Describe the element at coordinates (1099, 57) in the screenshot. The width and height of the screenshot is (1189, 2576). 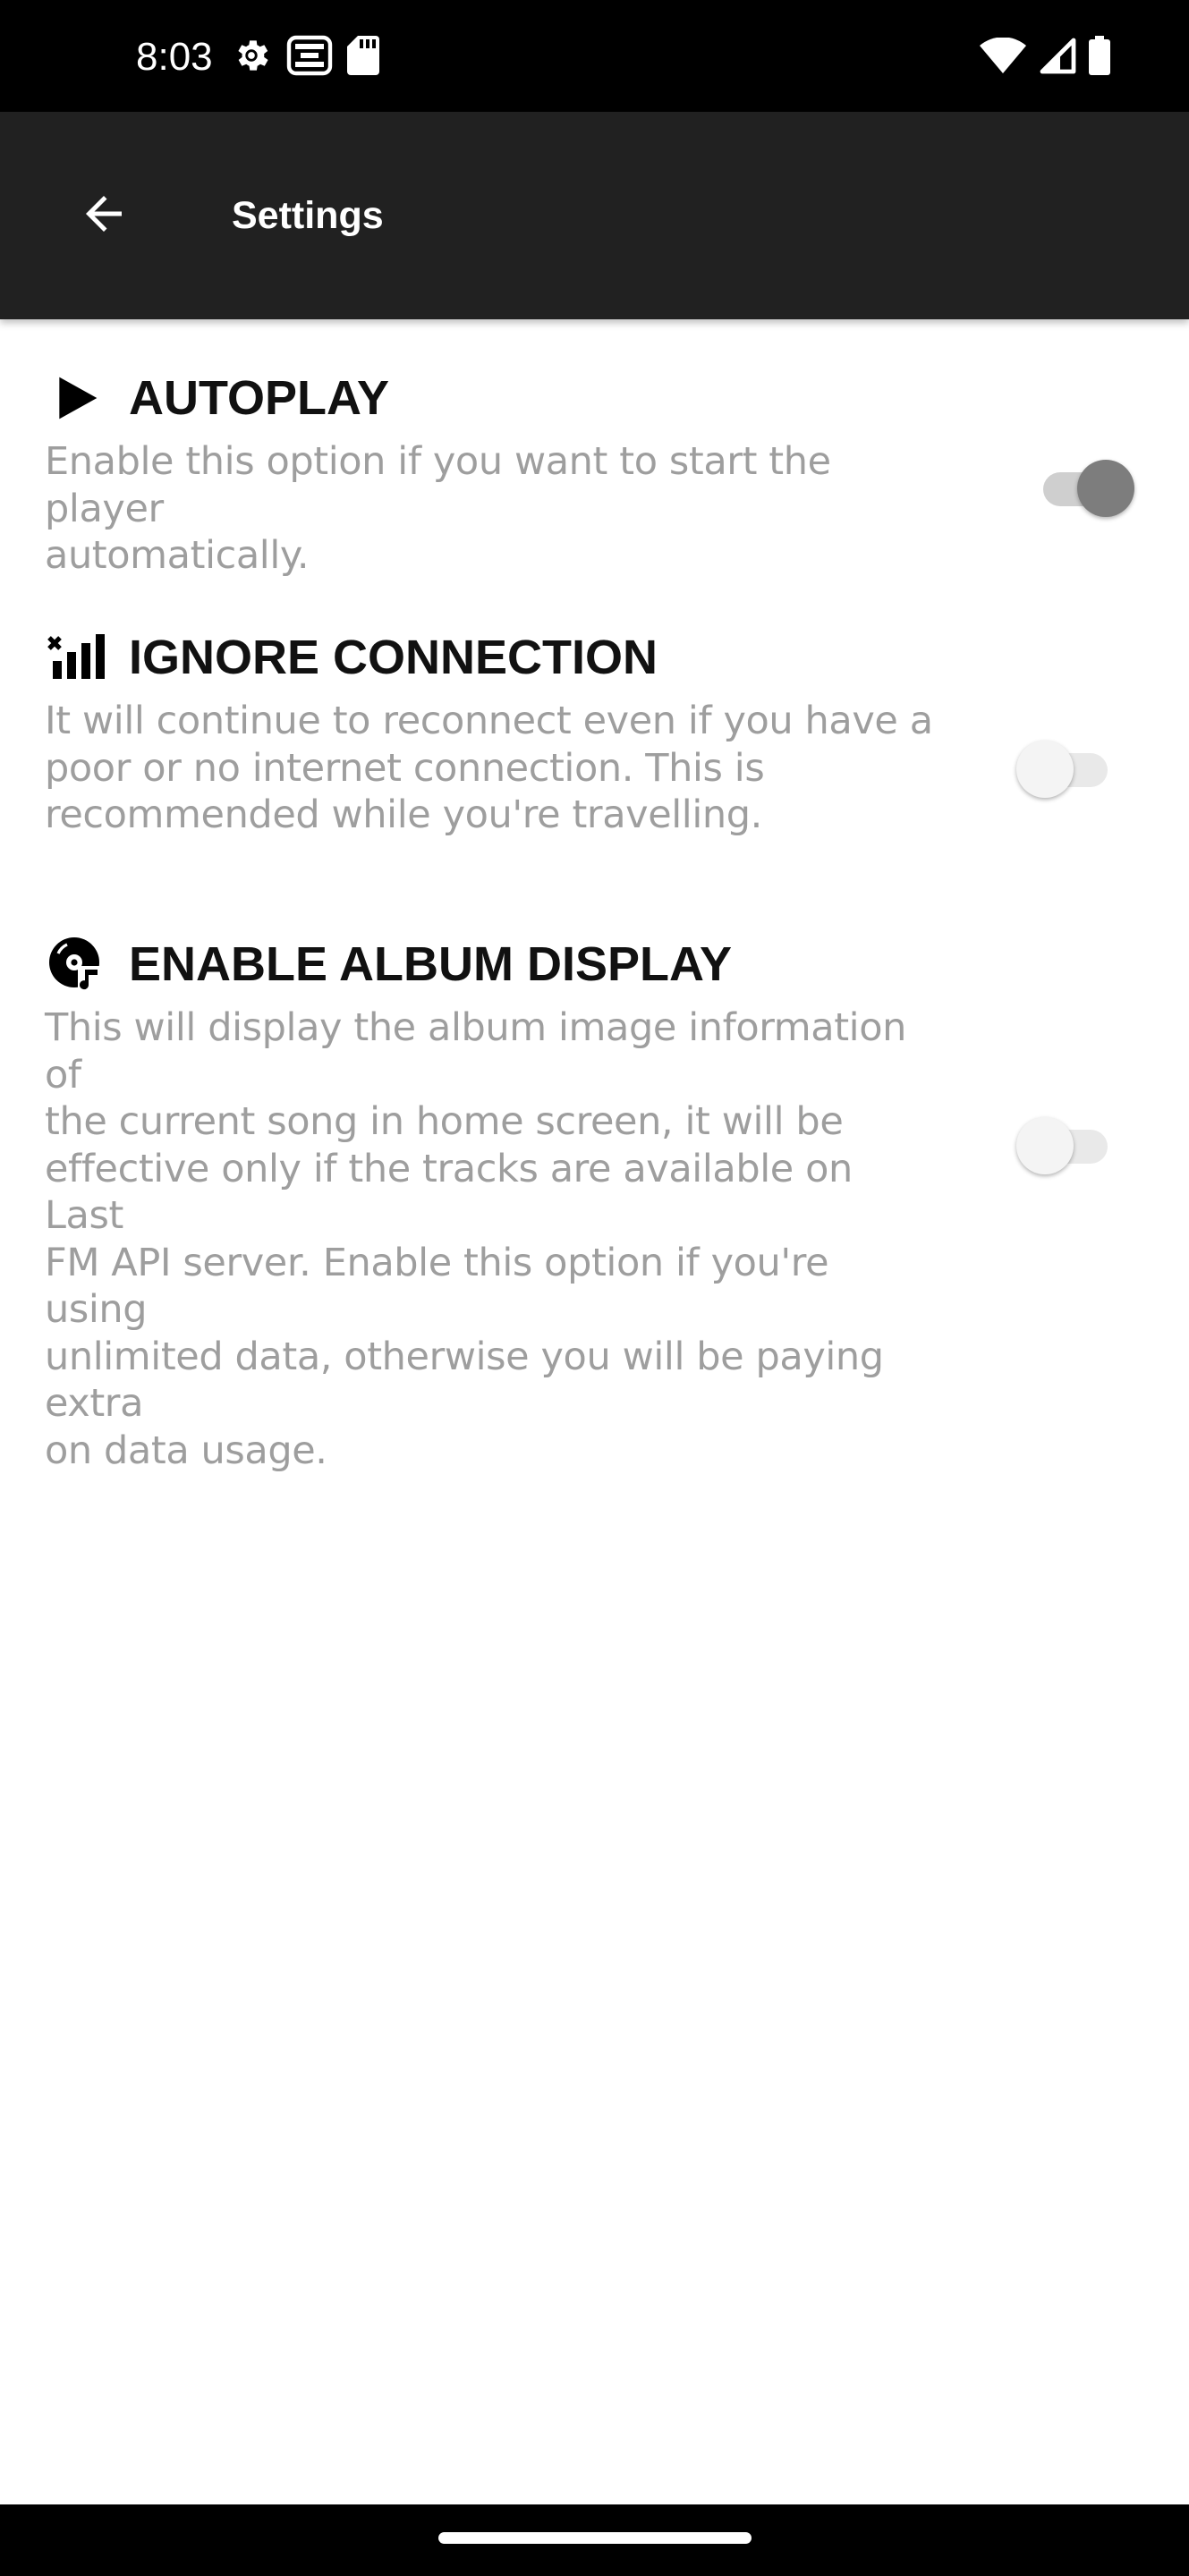
I see `battery-icon` at that location.